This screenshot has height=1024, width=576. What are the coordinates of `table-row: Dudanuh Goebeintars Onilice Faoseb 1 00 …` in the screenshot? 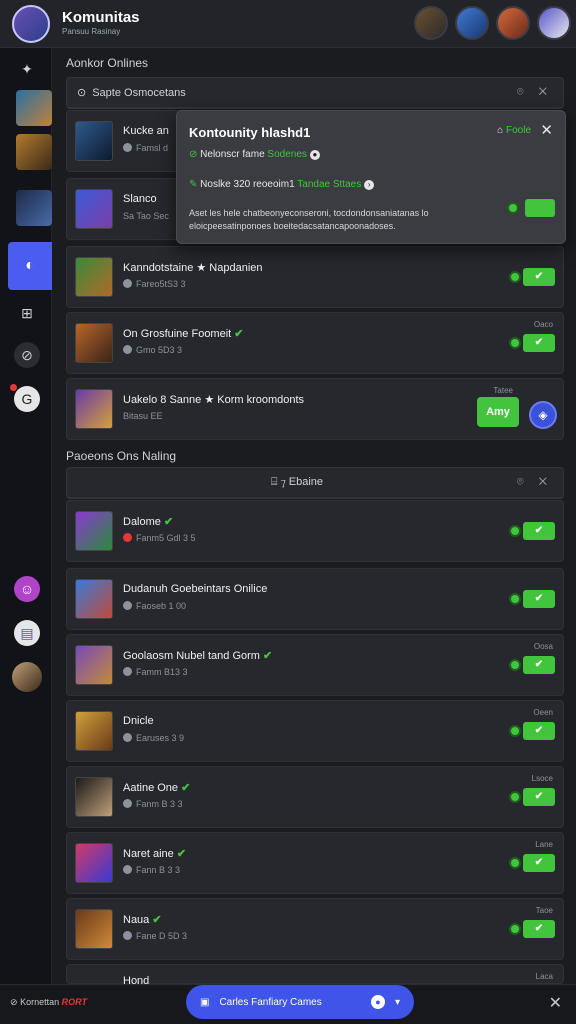 It's located at (315, 599).